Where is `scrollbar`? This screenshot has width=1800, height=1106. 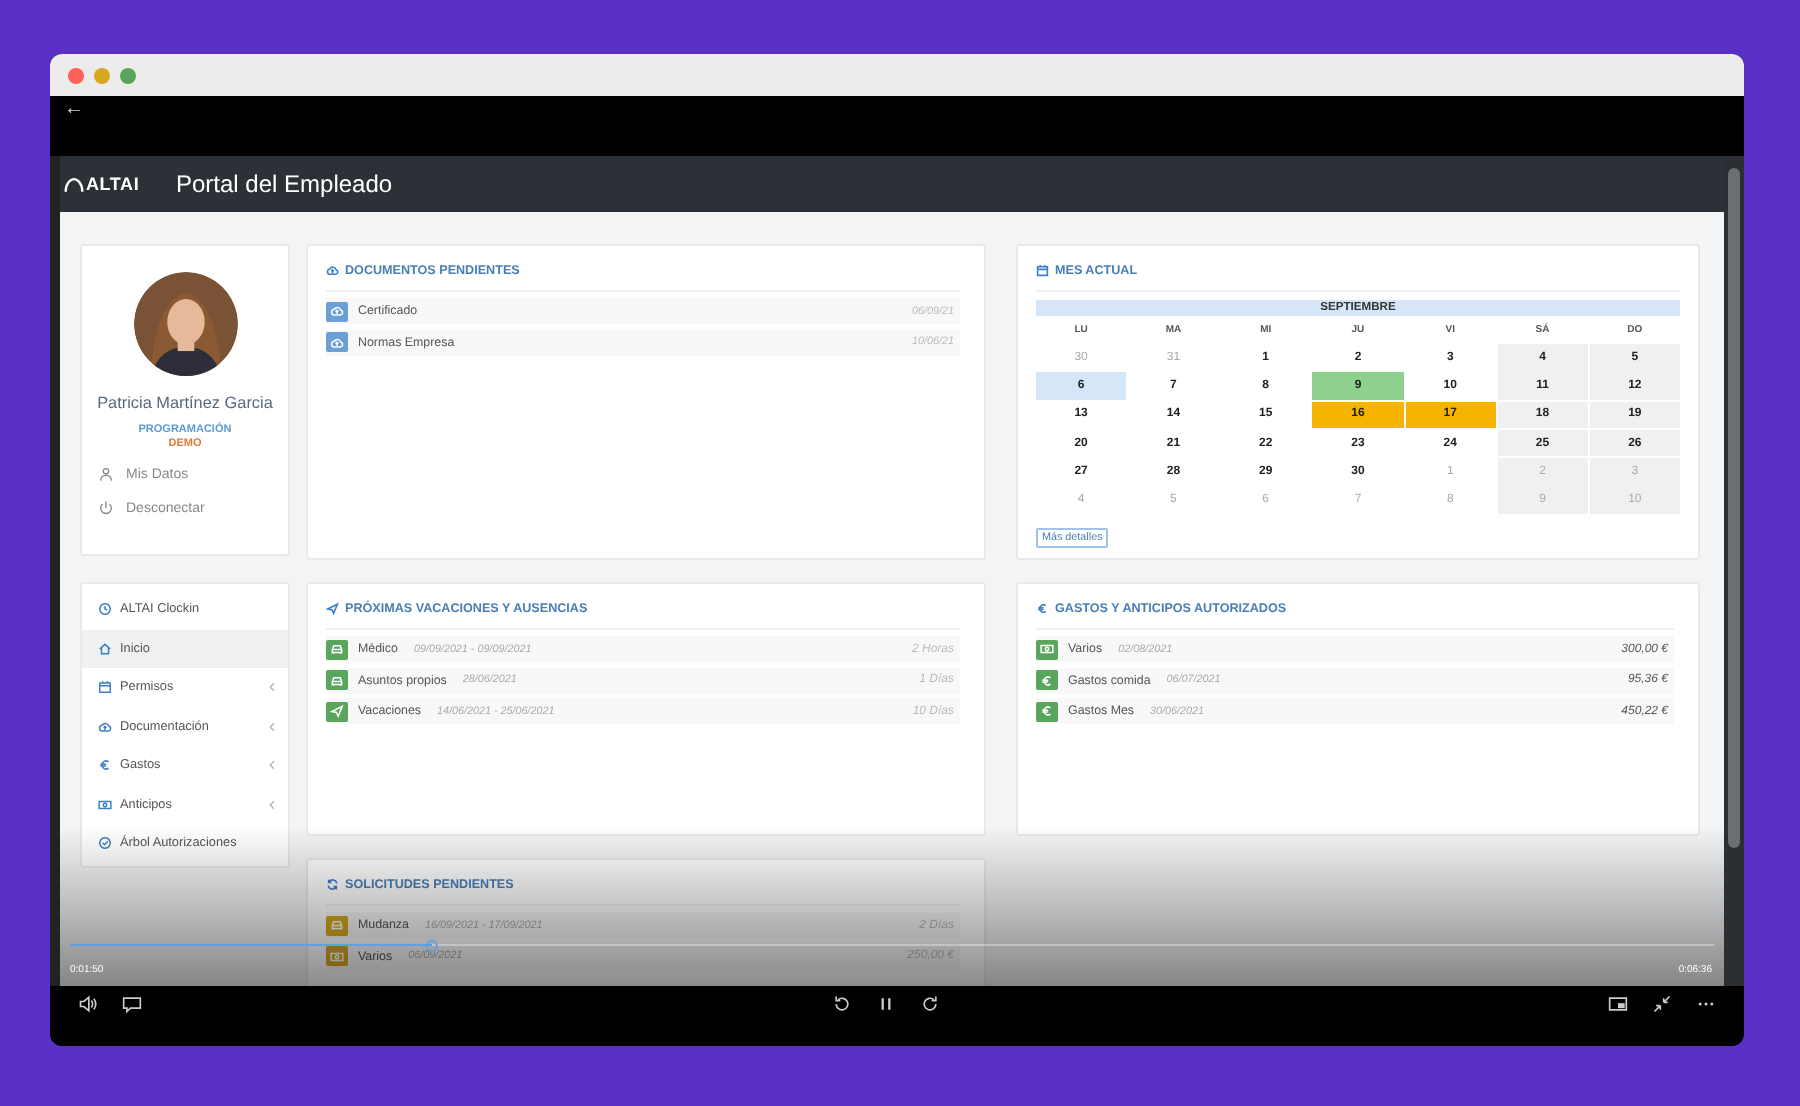
scrollbar is located at coordinates (1734, 571).